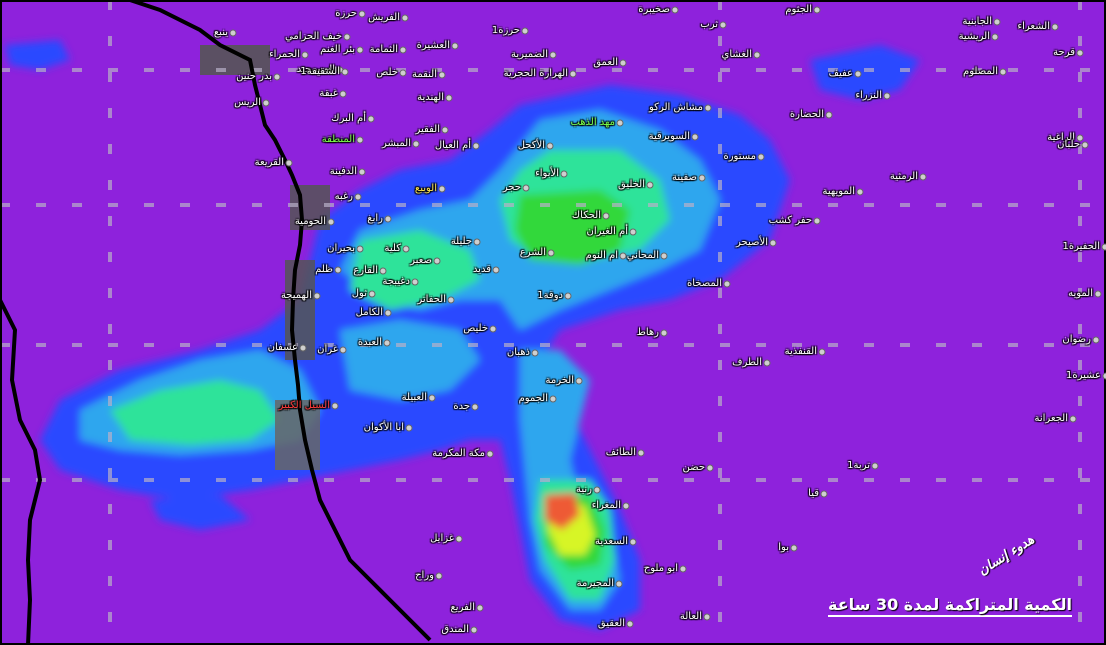 The width and height of the screenshot is (1106, 645). What do you see at coordinates (858, 465) in the screenshot?
I see `place-label: تربة1` at bounding box center [858, 465].